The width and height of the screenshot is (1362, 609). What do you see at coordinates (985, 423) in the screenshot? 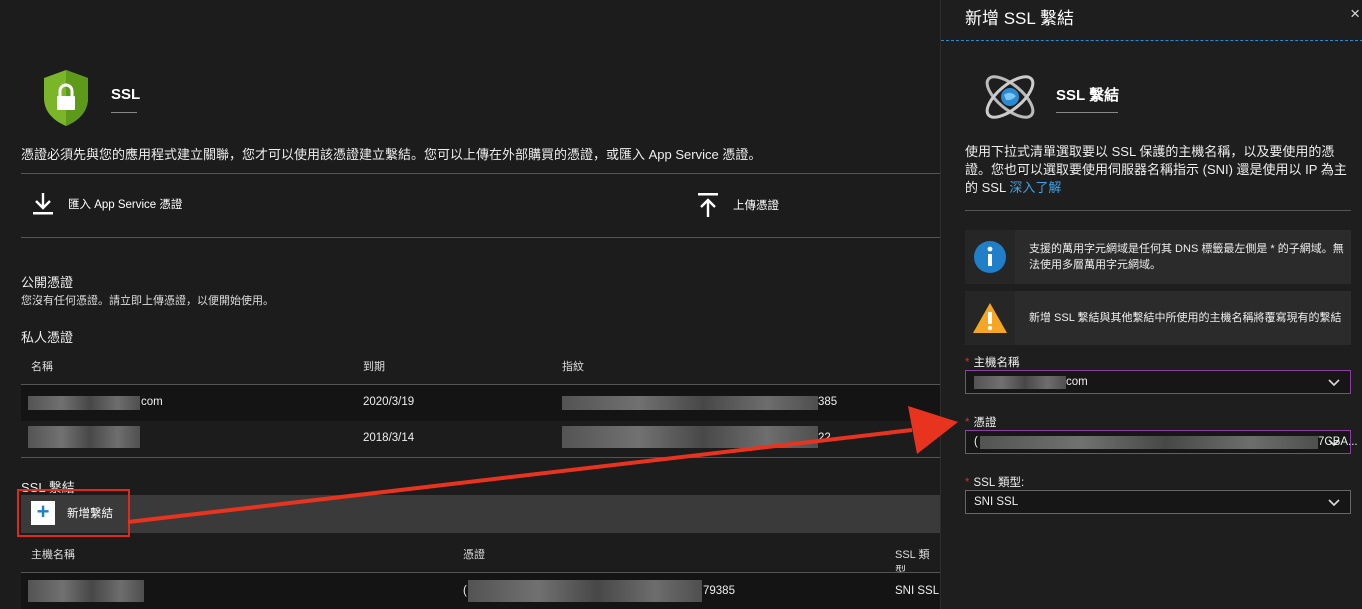
I see `certificate-label-text: 憑證` at bounding box center [985, 423].